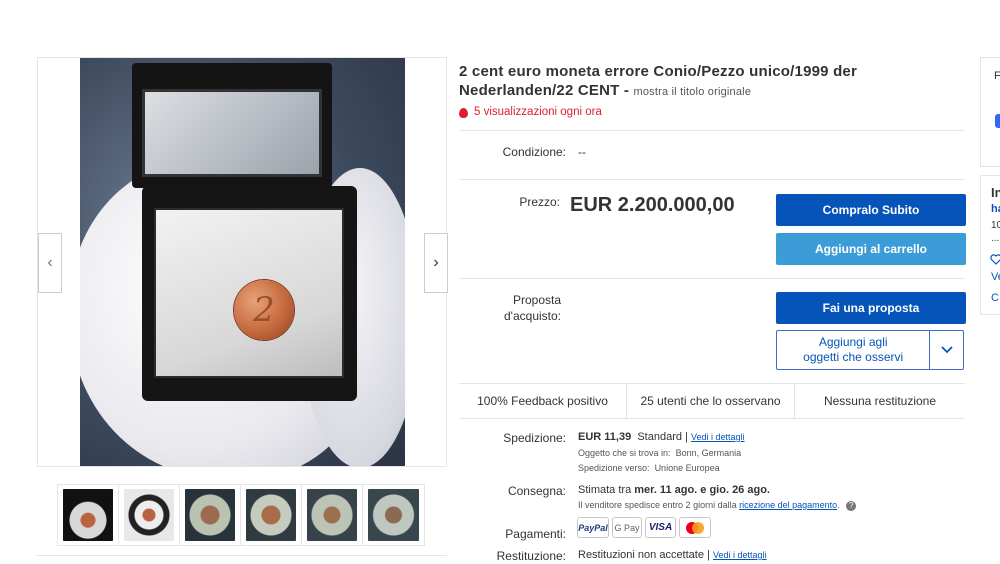 The height and width of the screenshot is (564, 1000). I want to click on price-value: EUR 2.200.000,00, so click(652, 205).